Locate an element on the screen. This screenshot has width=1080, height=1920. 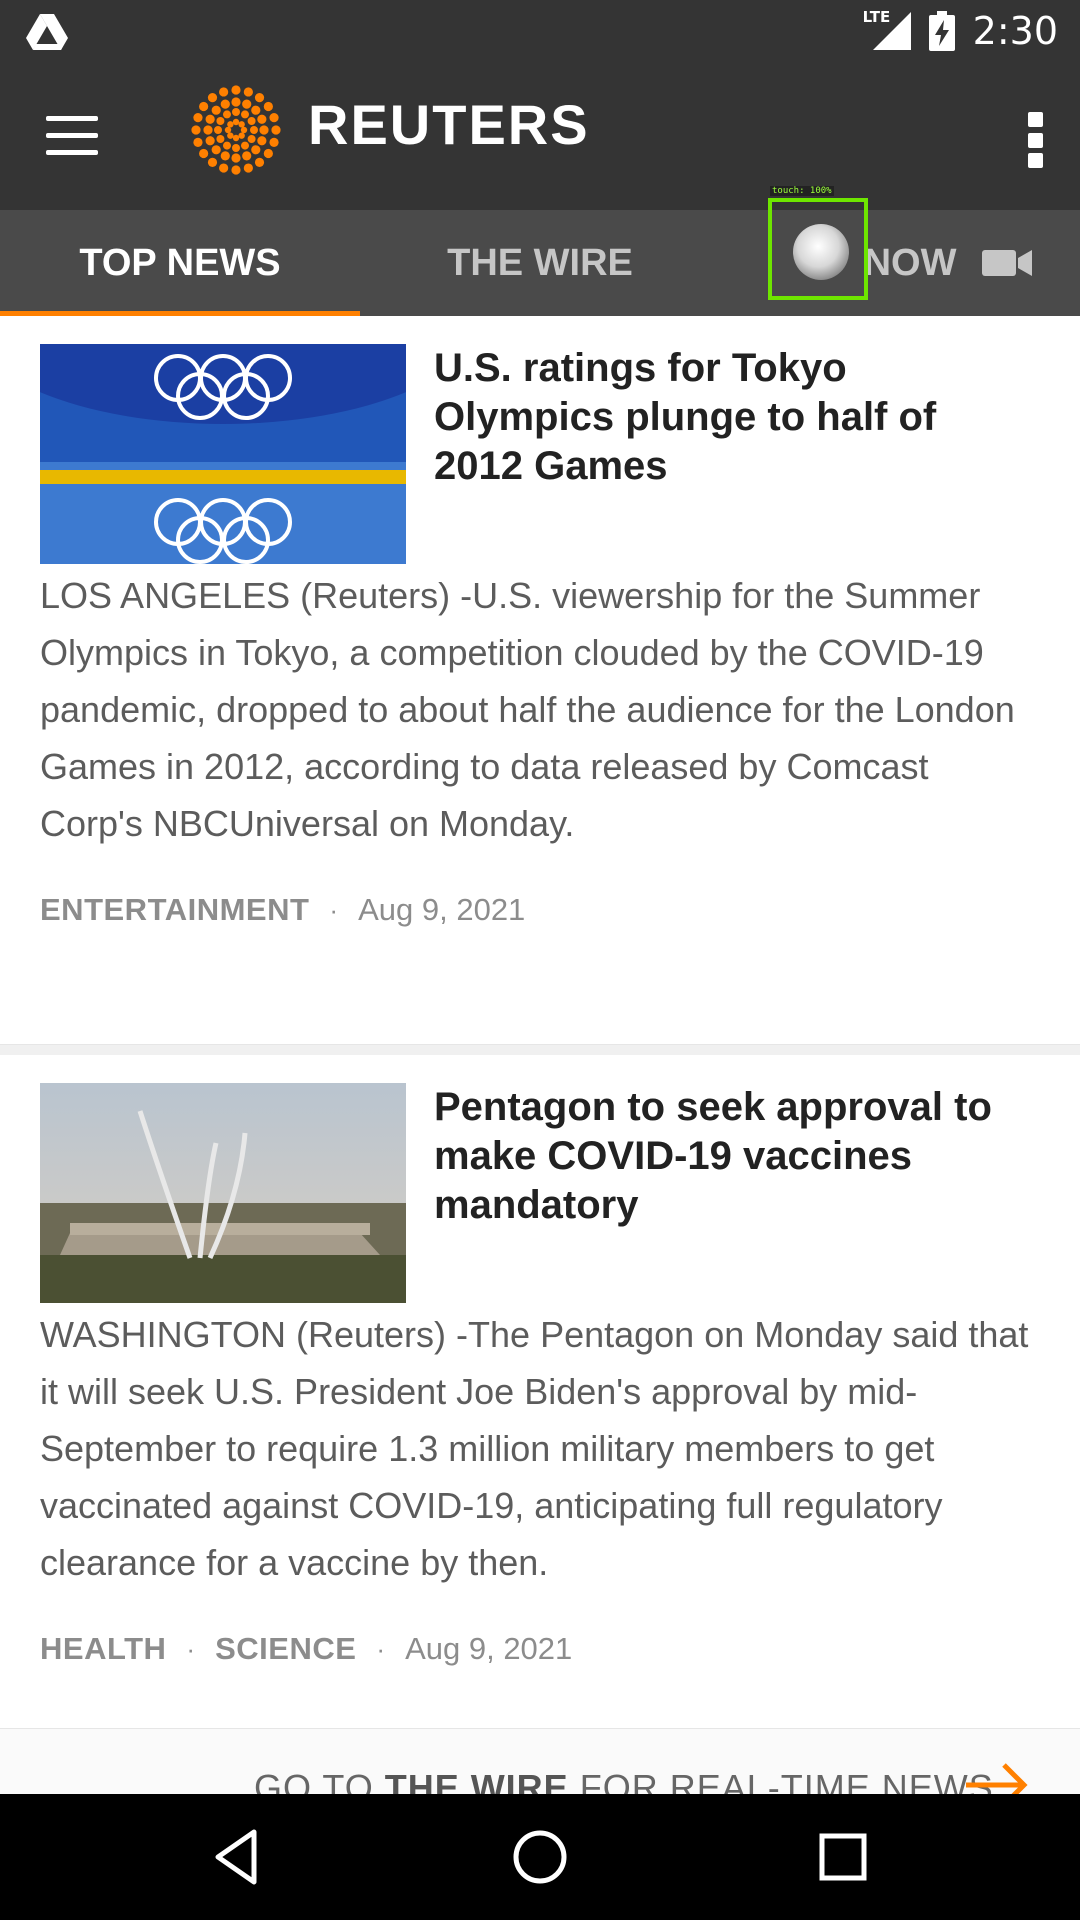
app-bar: REUTERS is located at coordinates (540, 136).